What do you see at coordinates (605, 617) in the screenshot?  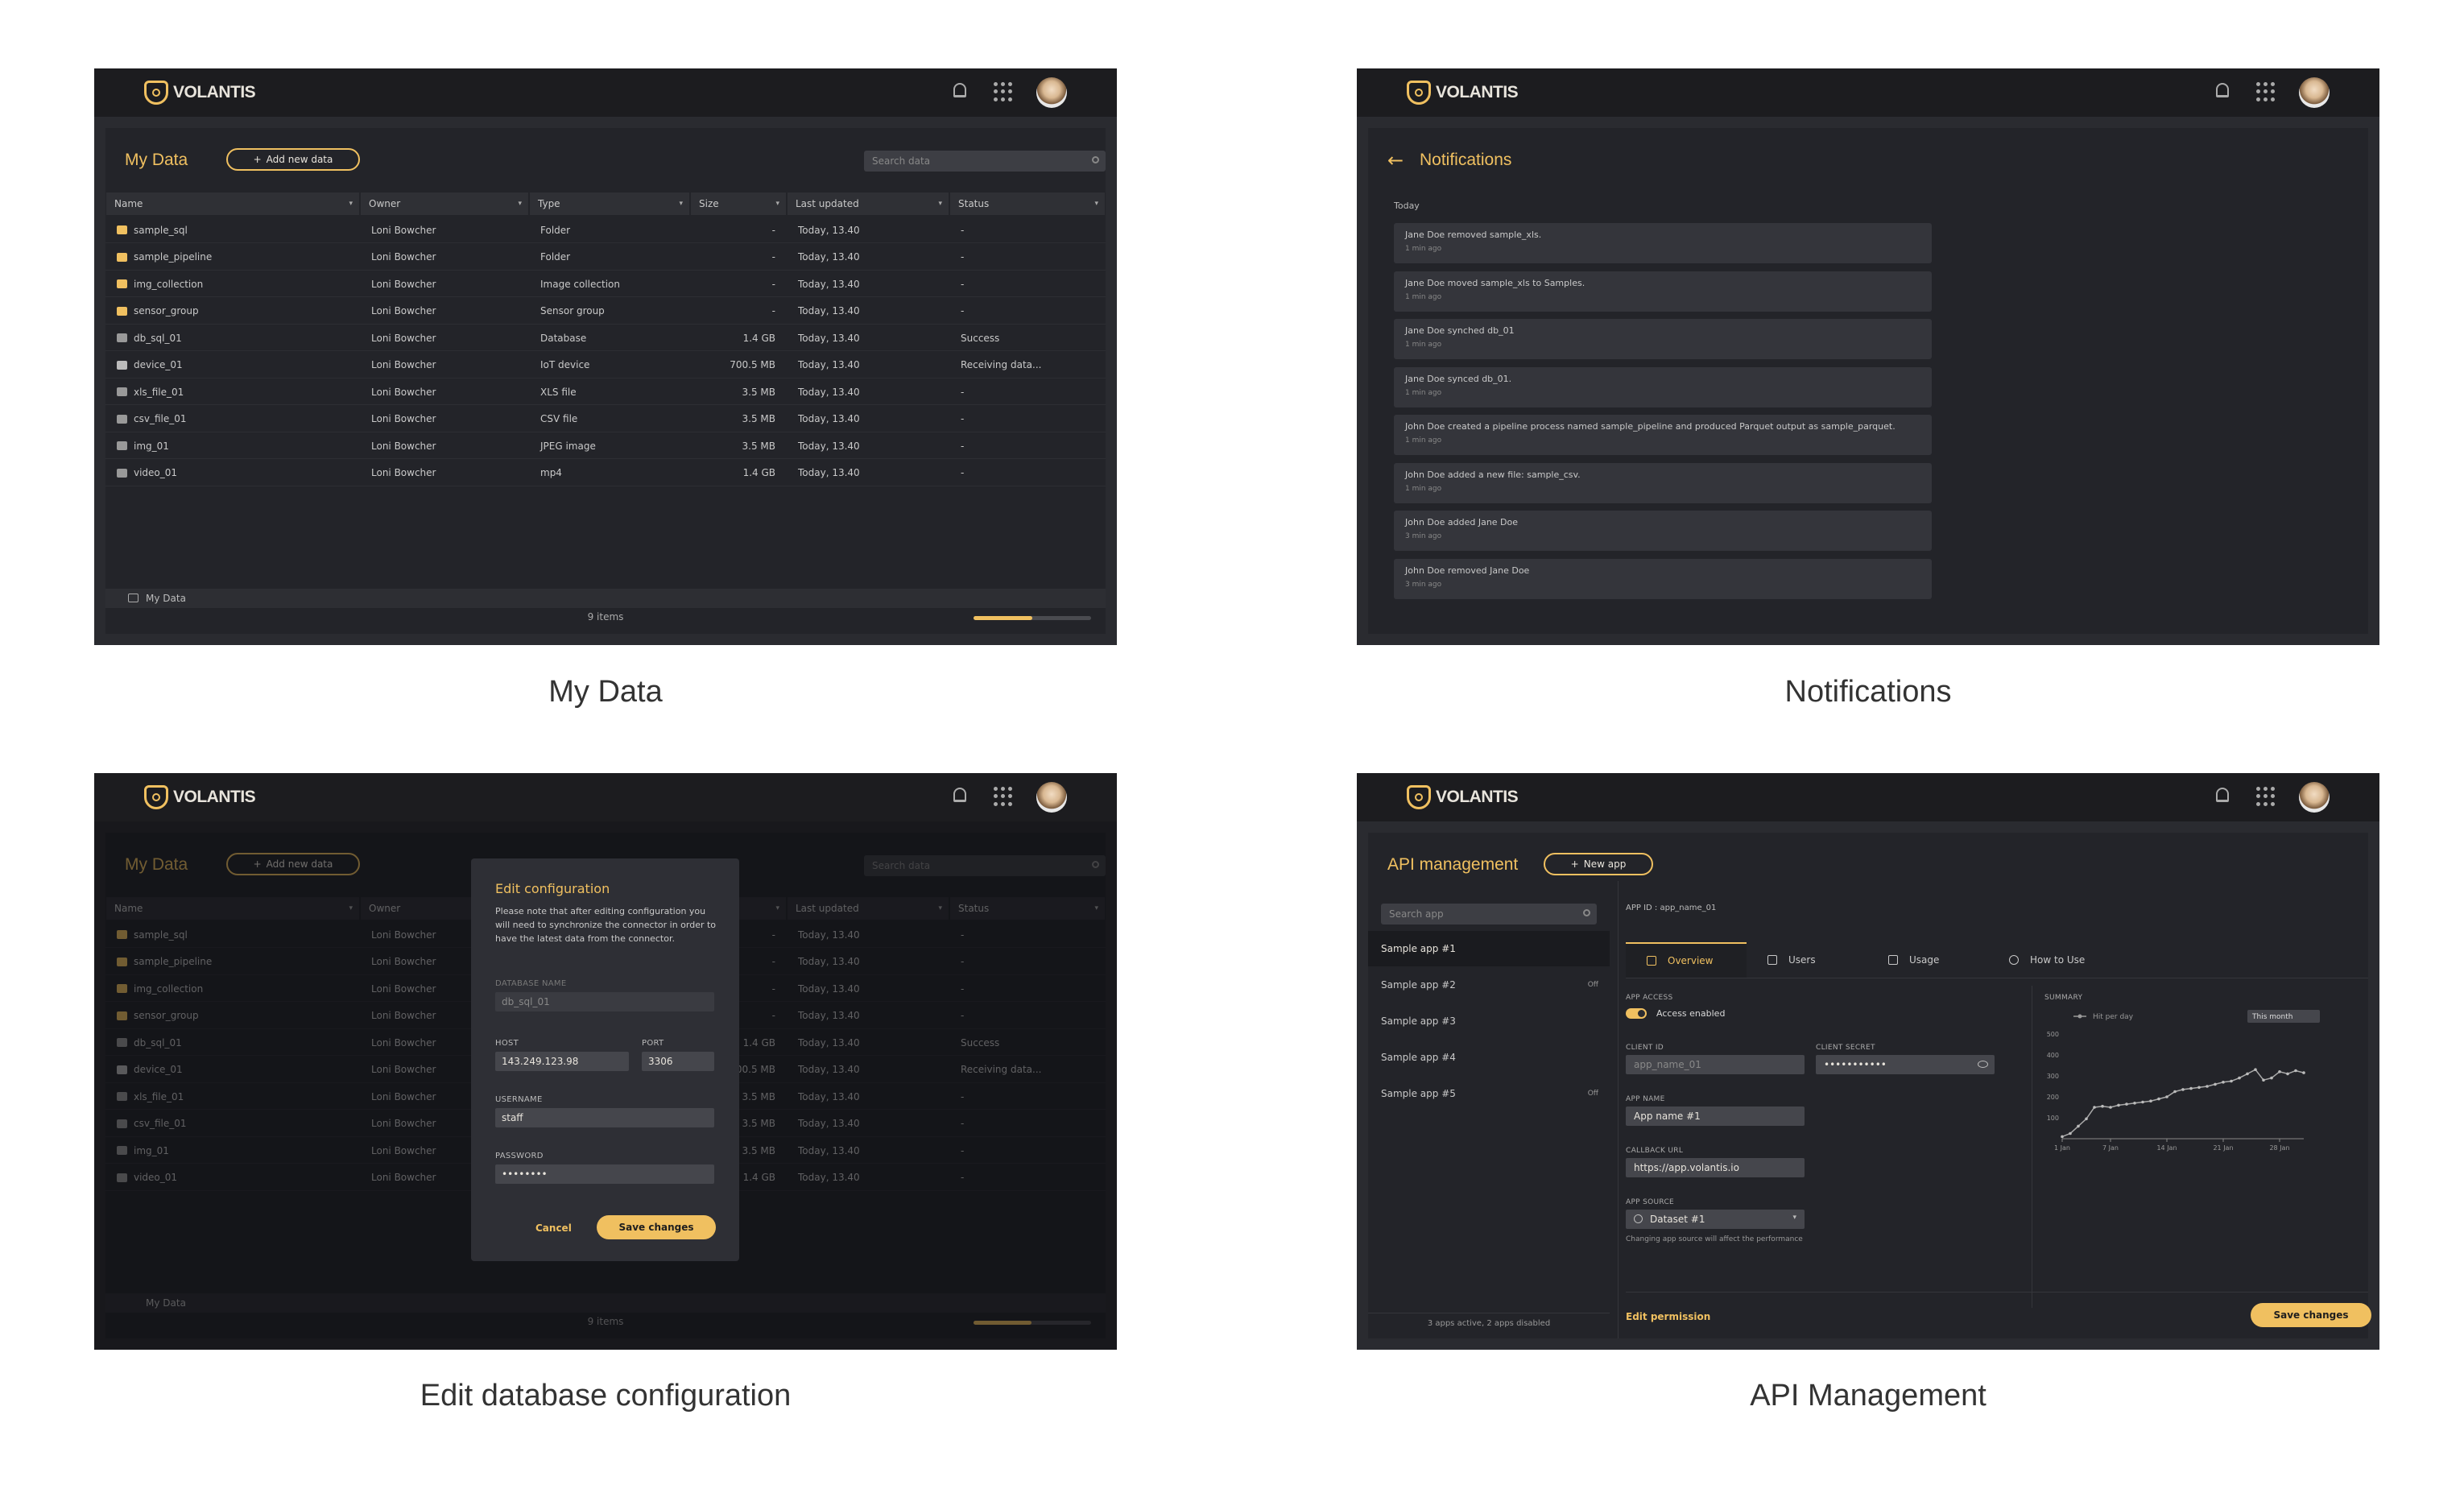 I see `item-count: 9 items` at bounding box center [605, 617].